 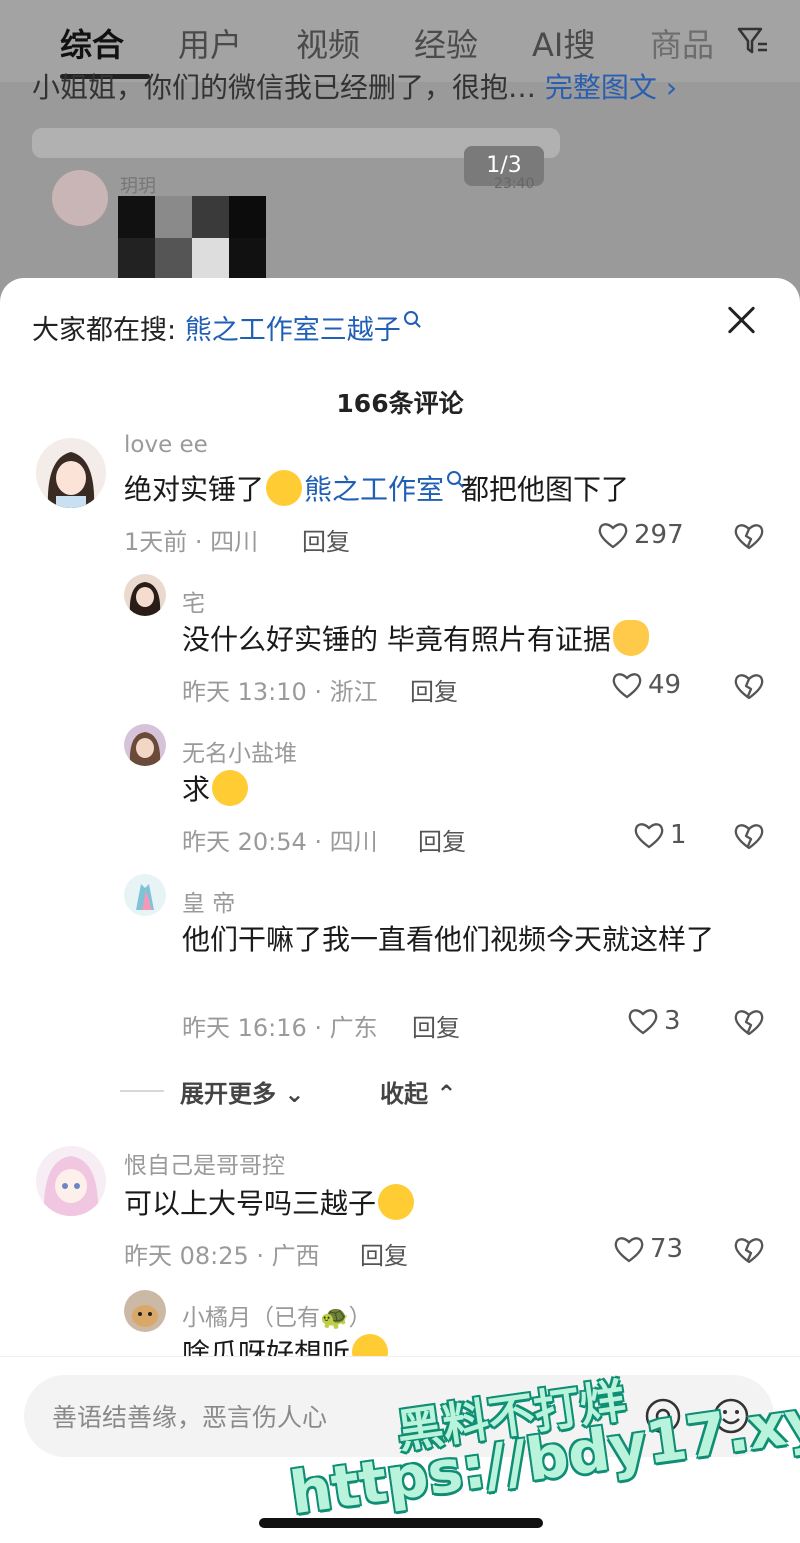 What do you see at coordinates (659, 535) in the screenshot?
I see `like-count: 297` at bounding box center [659, 535].